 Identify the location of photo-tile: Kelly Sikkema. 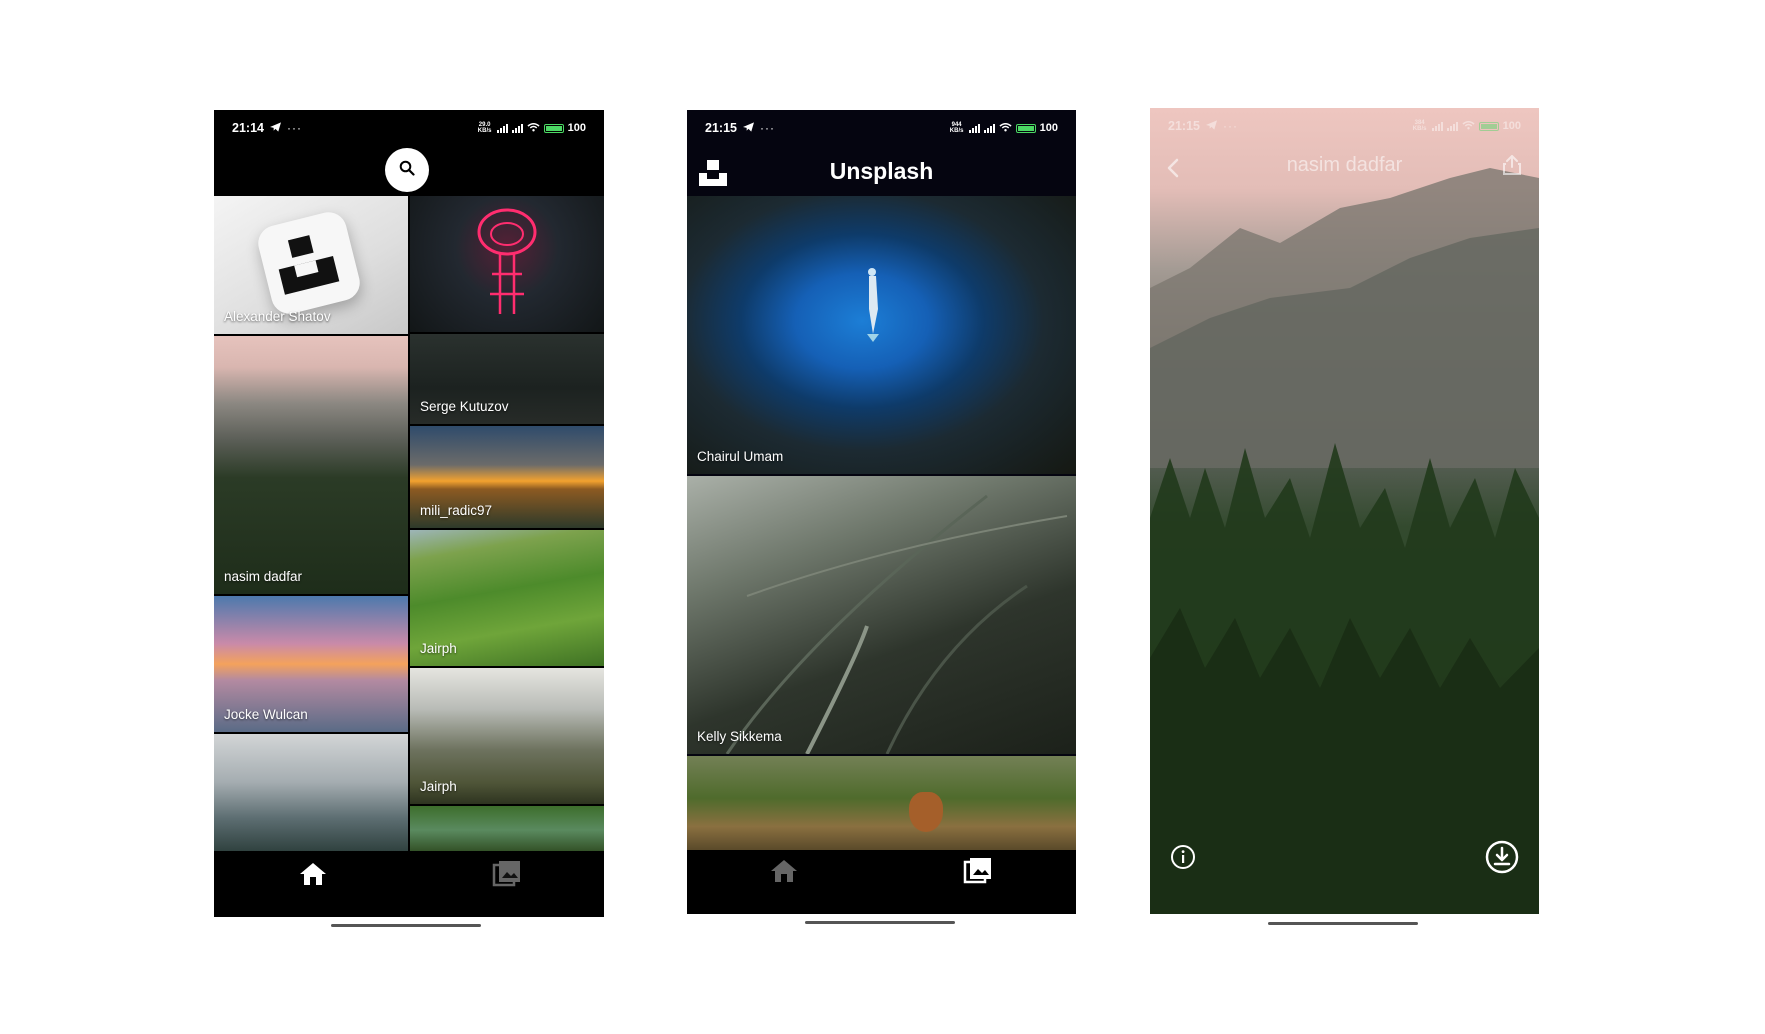
(881, 615).